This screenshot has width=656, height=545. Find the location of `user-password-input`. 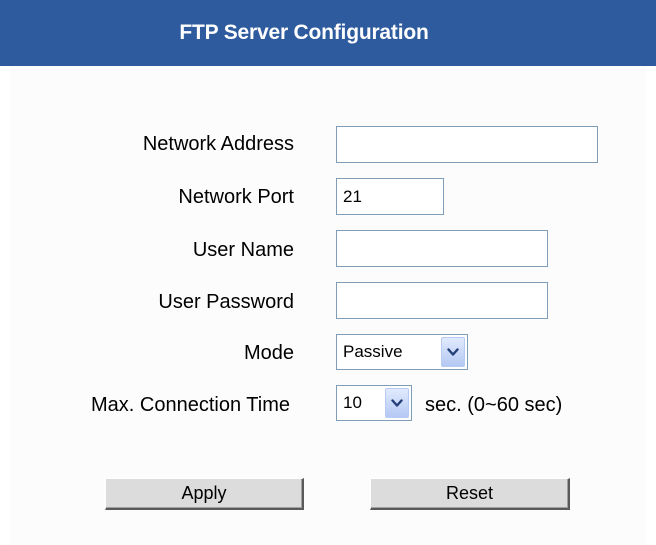

user-password-input is located at coordinates (442, 300).